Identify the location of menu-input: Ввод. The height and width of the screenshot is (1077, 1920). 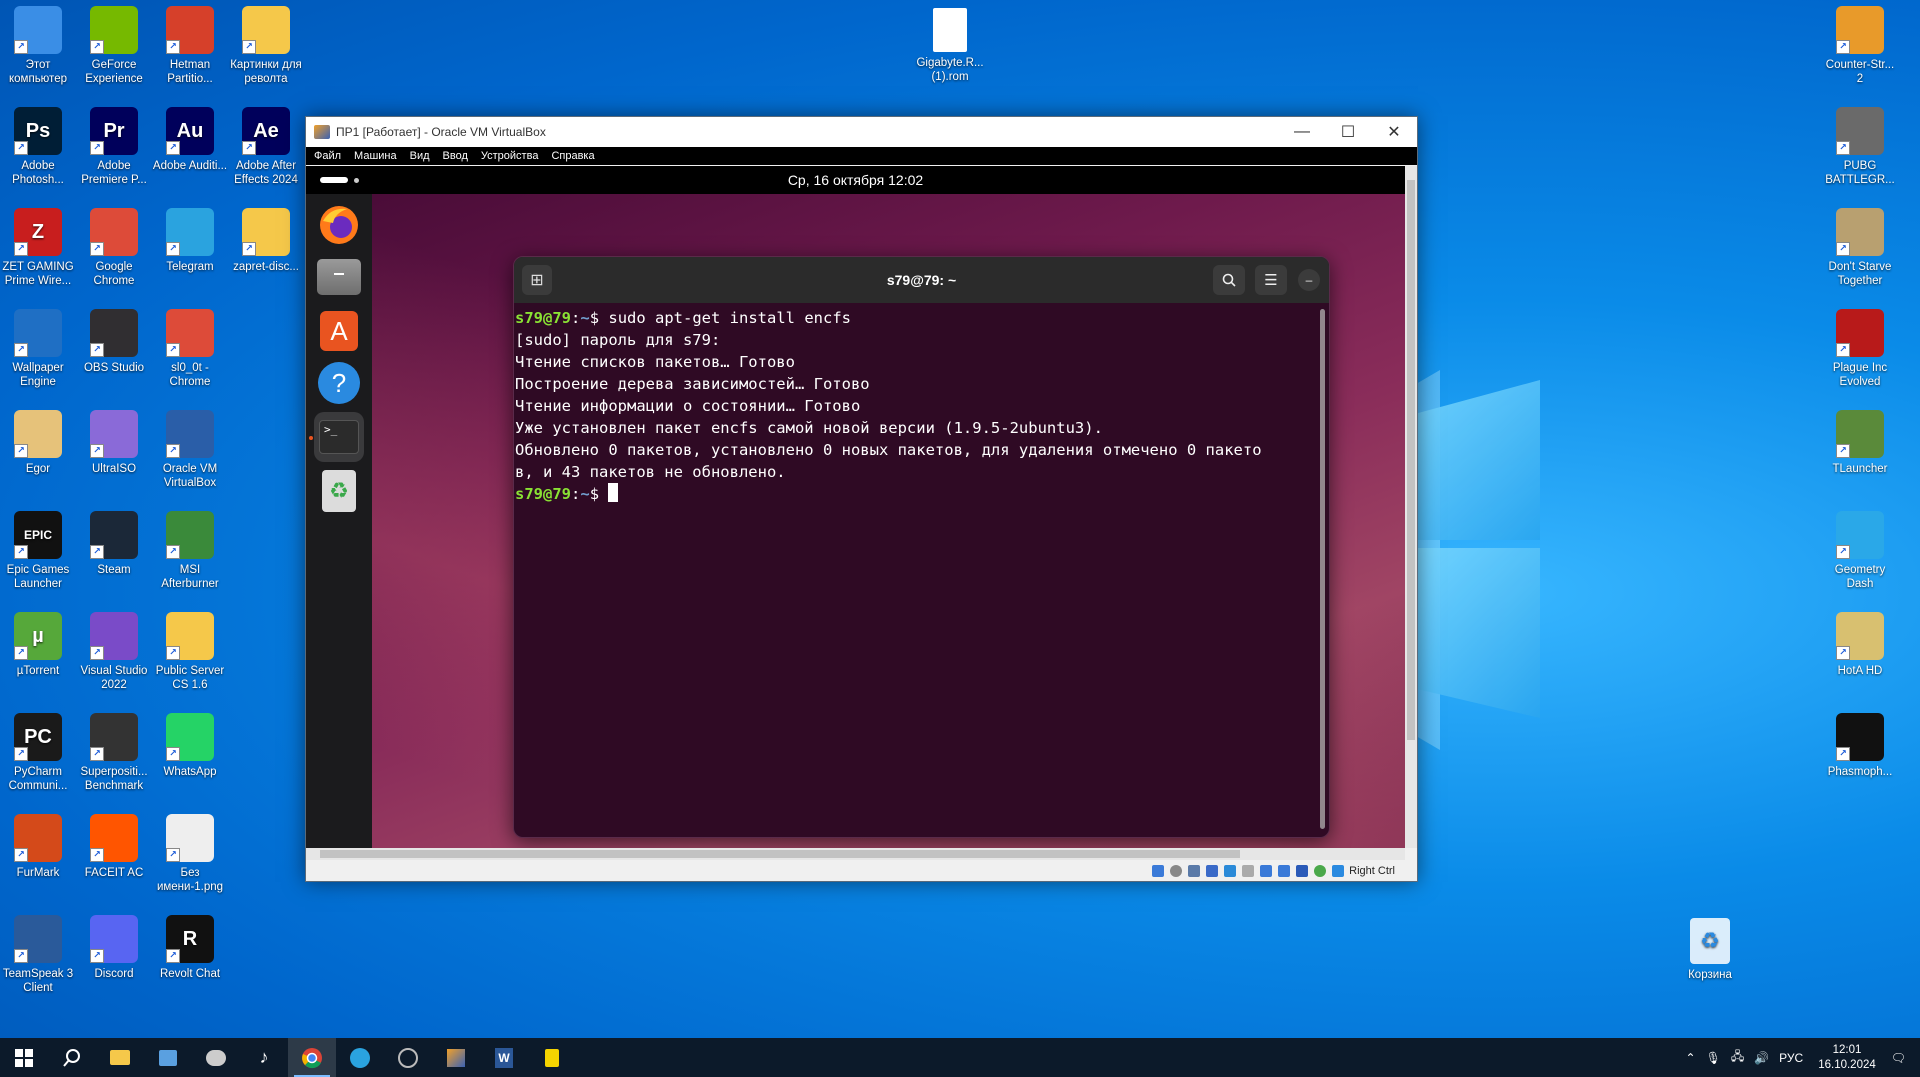
(455, 156).